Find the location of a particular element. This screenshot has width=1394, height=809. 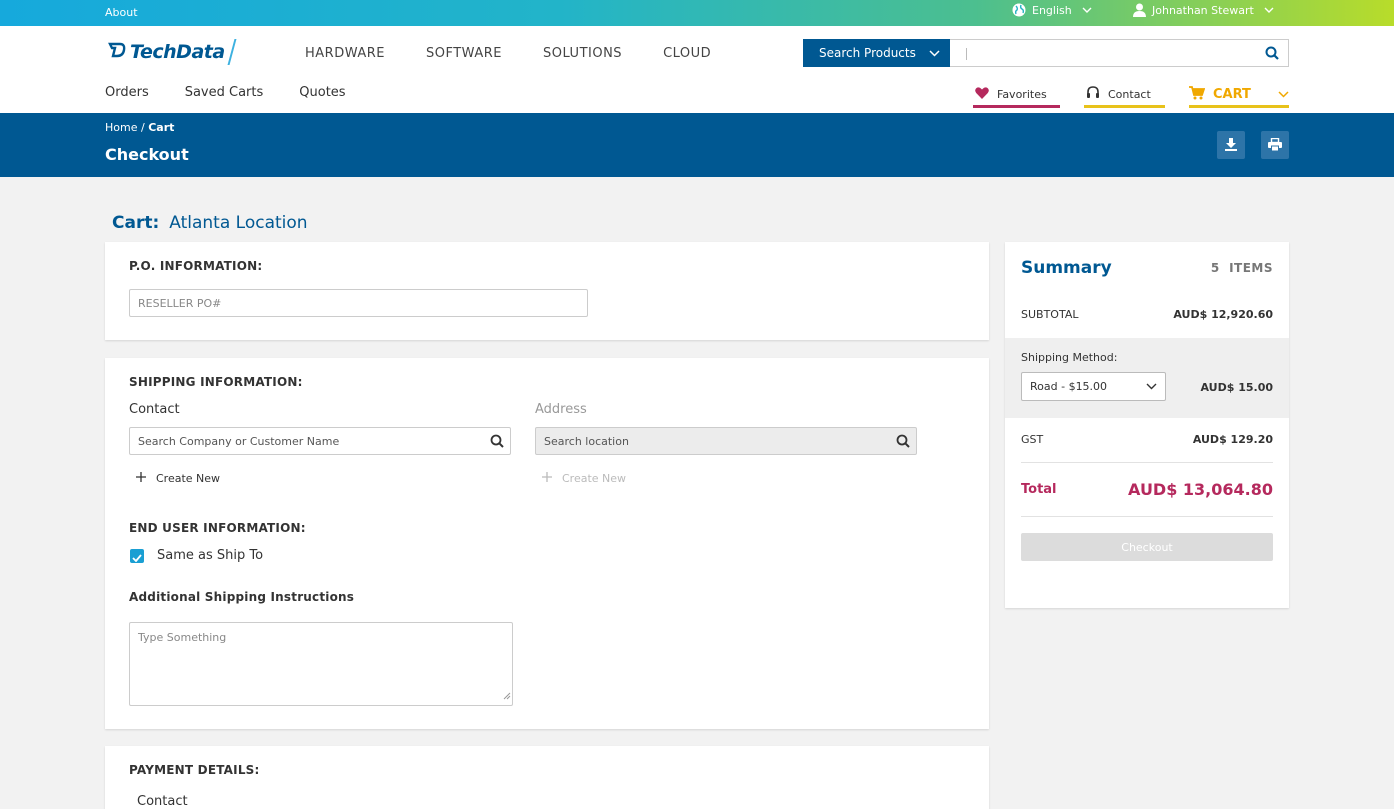

shipping-instructions-textarea: Type Something is located at coordinates (321, 664).